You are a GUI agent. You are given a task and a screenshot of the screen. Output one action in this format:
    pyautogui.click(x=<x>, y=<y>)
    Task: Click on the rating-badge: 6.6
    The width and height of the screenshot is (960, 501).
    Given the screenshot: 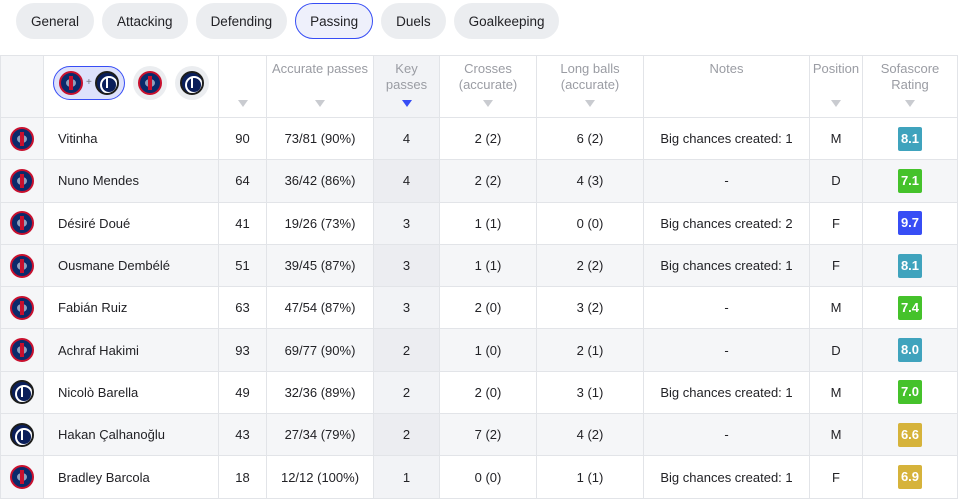 What is the action you would take?
    pyautogui.click(x=910, y=434)
    